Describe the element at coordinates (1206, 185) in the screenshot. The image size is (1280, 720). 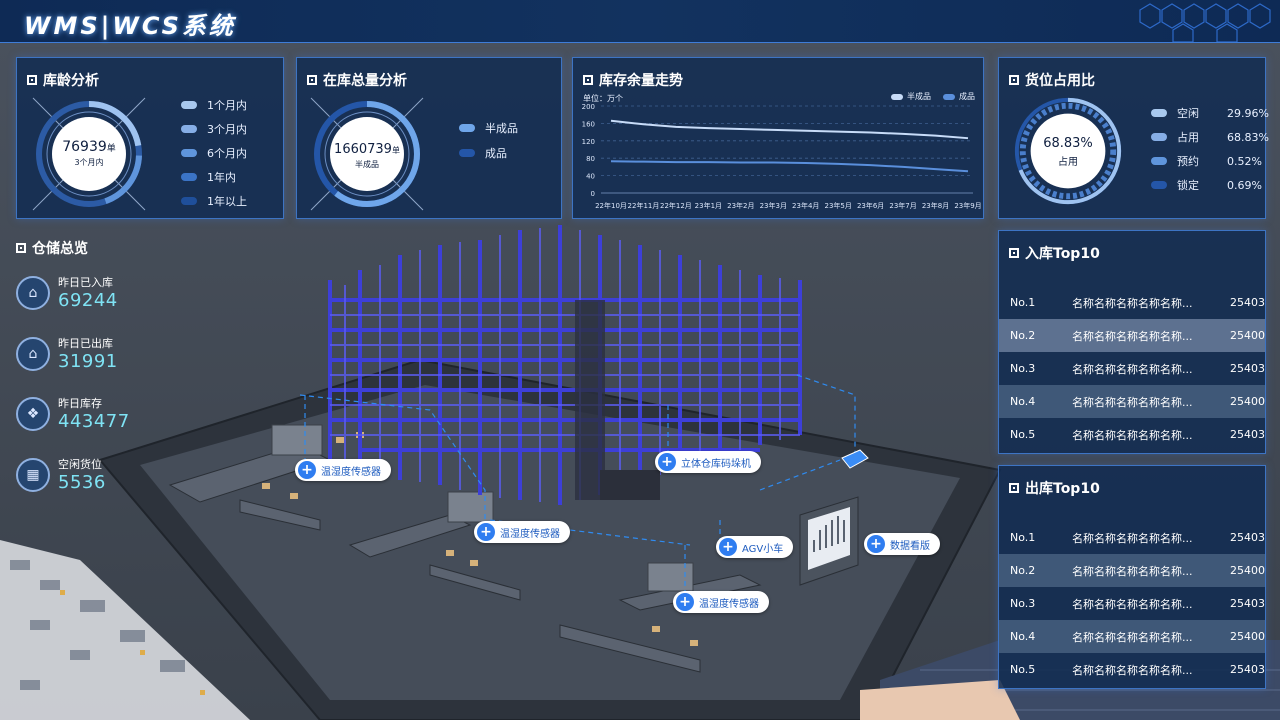
I see `legend-item: 锁定 0.69%` at that location.